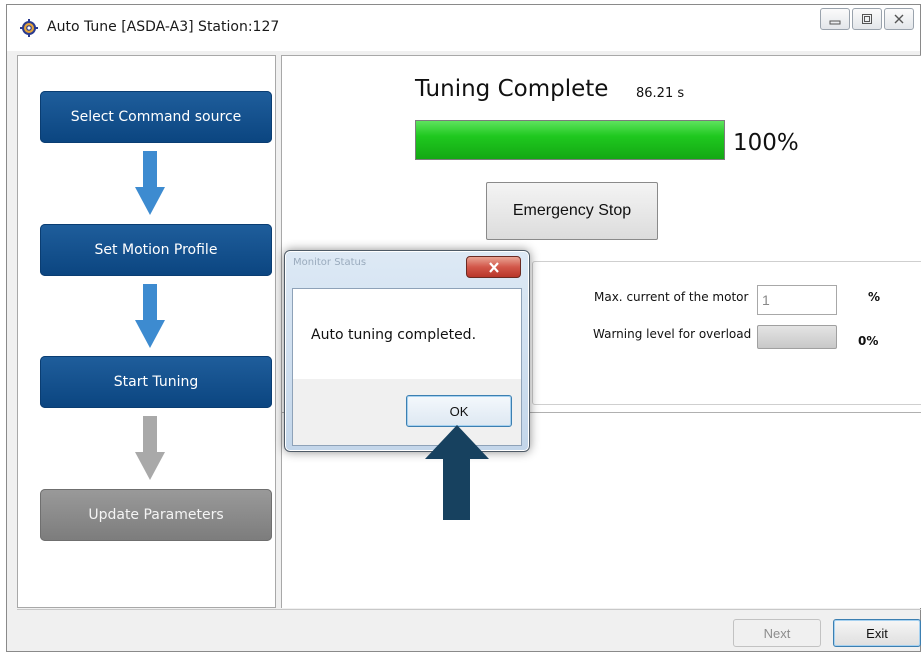 The height and width of the screenshot is (652, 921). I want to click on window-controls, so click(866, 19).